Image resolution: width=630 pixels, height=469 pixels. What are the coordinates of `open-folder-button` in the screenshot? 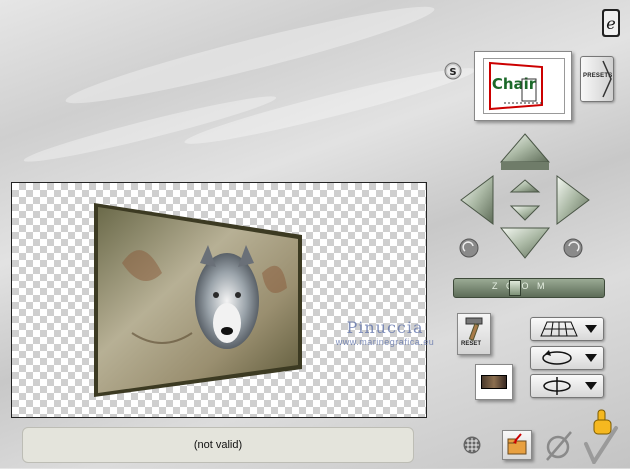 It's located at (517, 445).